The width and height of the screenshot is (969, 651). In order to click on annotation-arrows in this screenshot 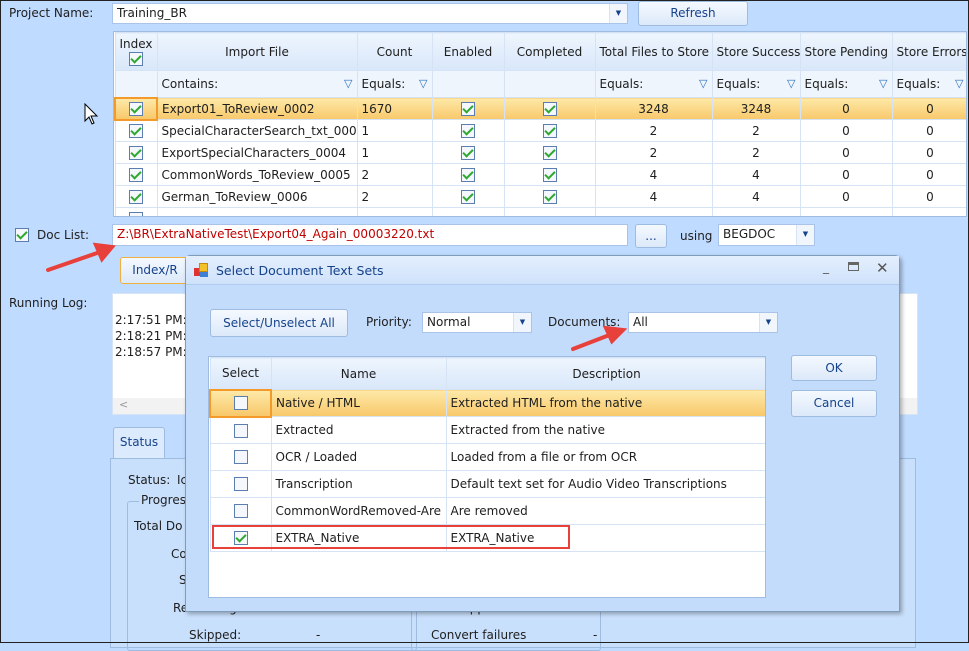, I will do `click(337, 296)`.